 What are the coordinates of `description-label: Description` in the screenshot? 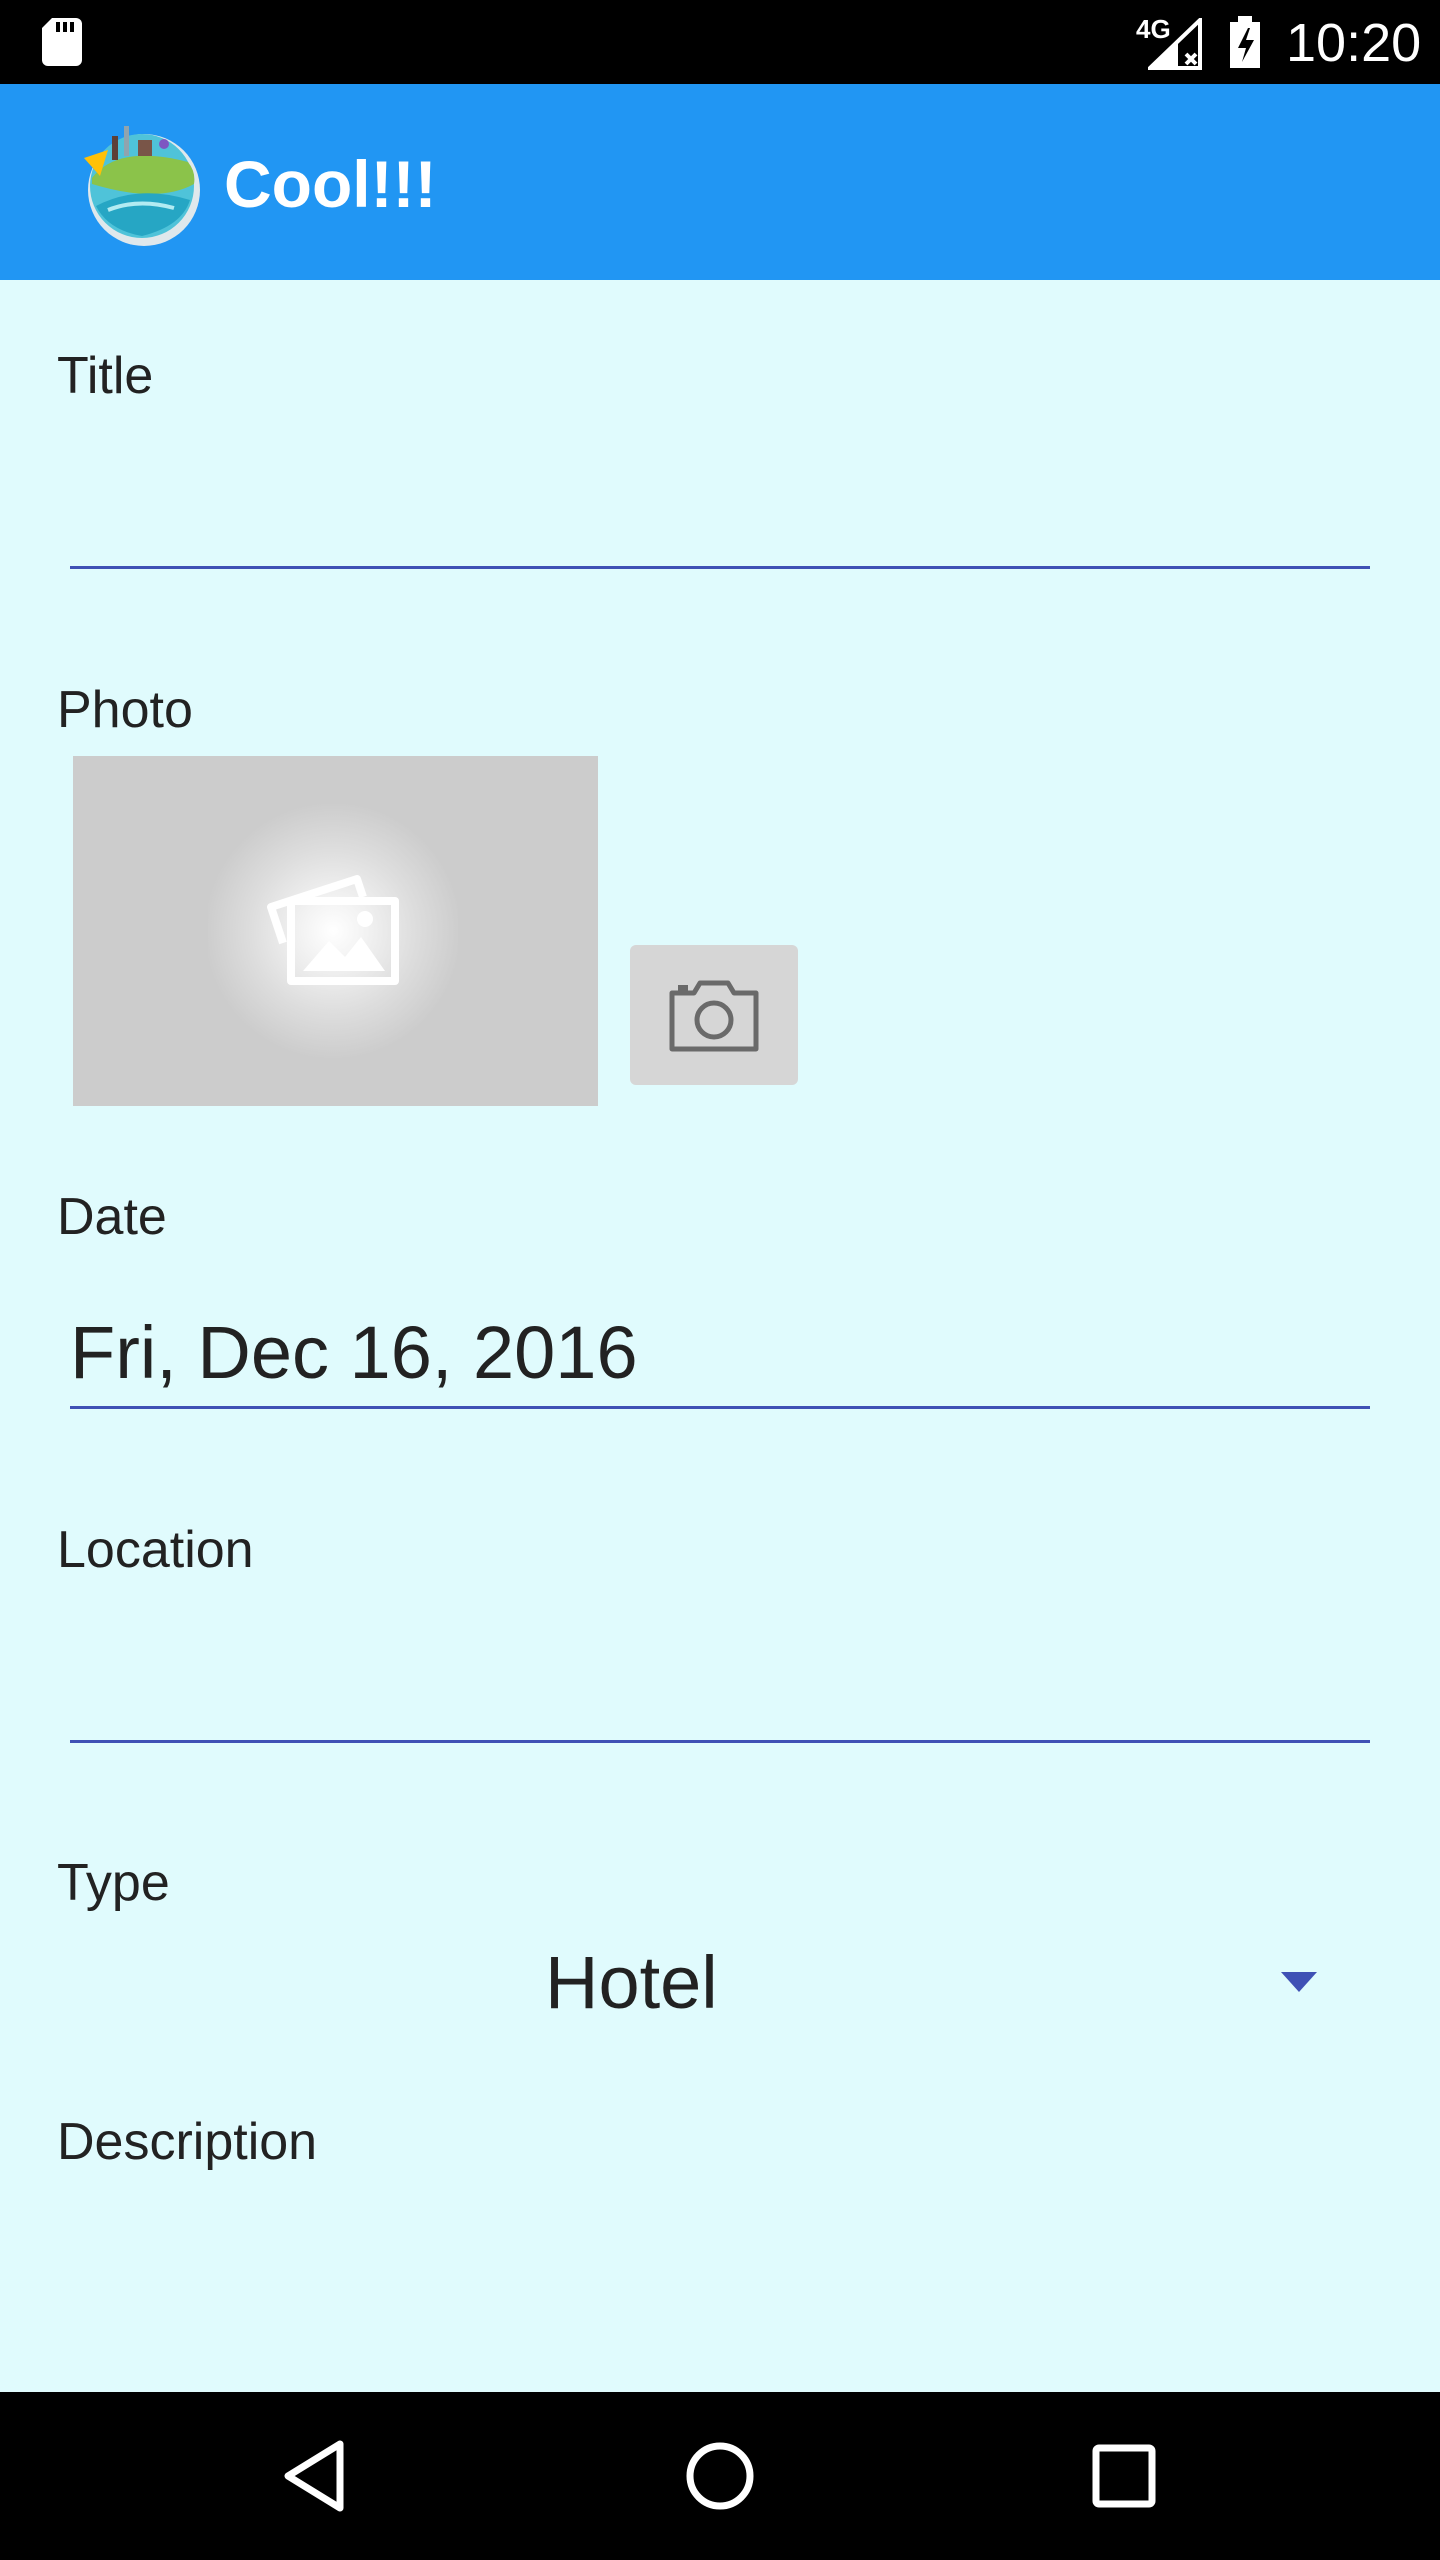 It's located at (187, 2142).